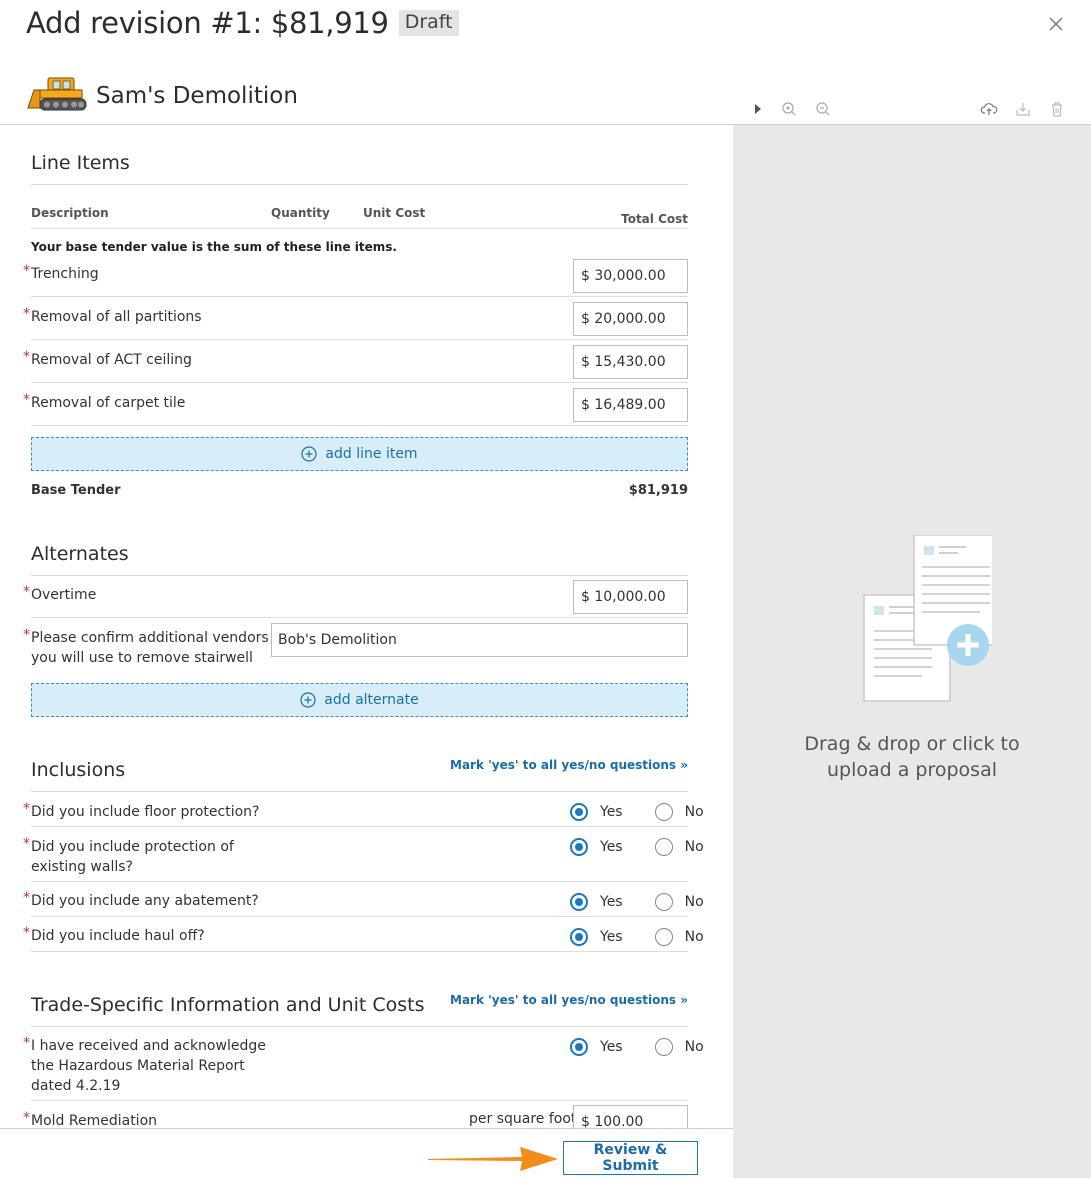  Describe the element at coordinates (207, 23) in the screenshot. I see `page-title: Add revision #1: $81,919` at that location.